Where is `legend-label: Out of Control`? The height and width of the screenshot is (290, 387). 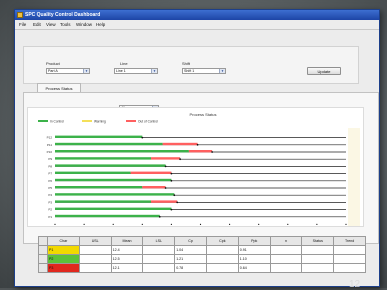
legend-label: Out of Control is located at coordinates (148, 122).